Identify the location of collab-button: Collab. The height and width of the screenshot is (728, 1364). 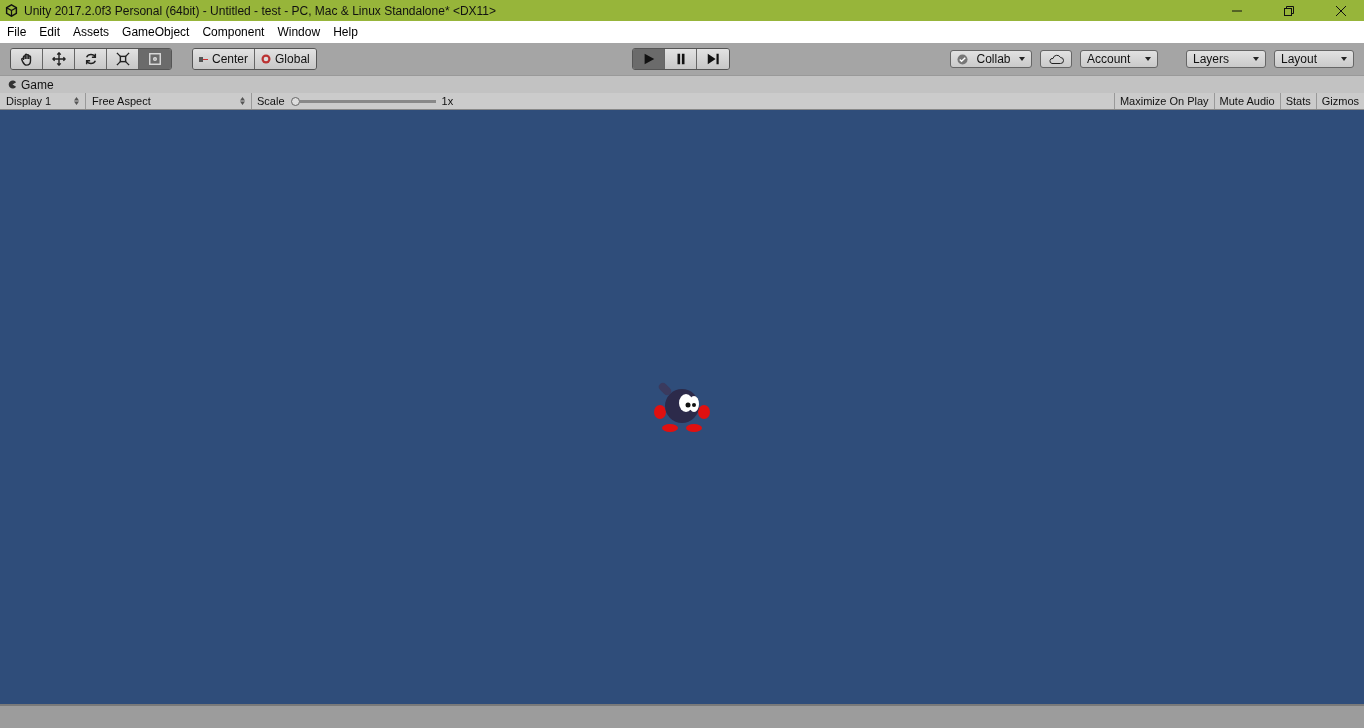
(991, 59).